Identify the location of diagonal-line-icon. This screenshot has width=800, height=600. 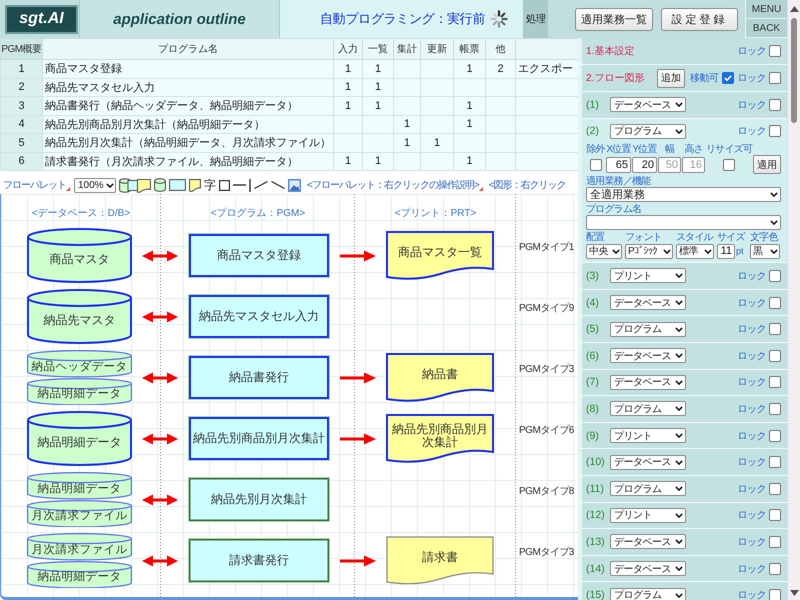
(261, 185).